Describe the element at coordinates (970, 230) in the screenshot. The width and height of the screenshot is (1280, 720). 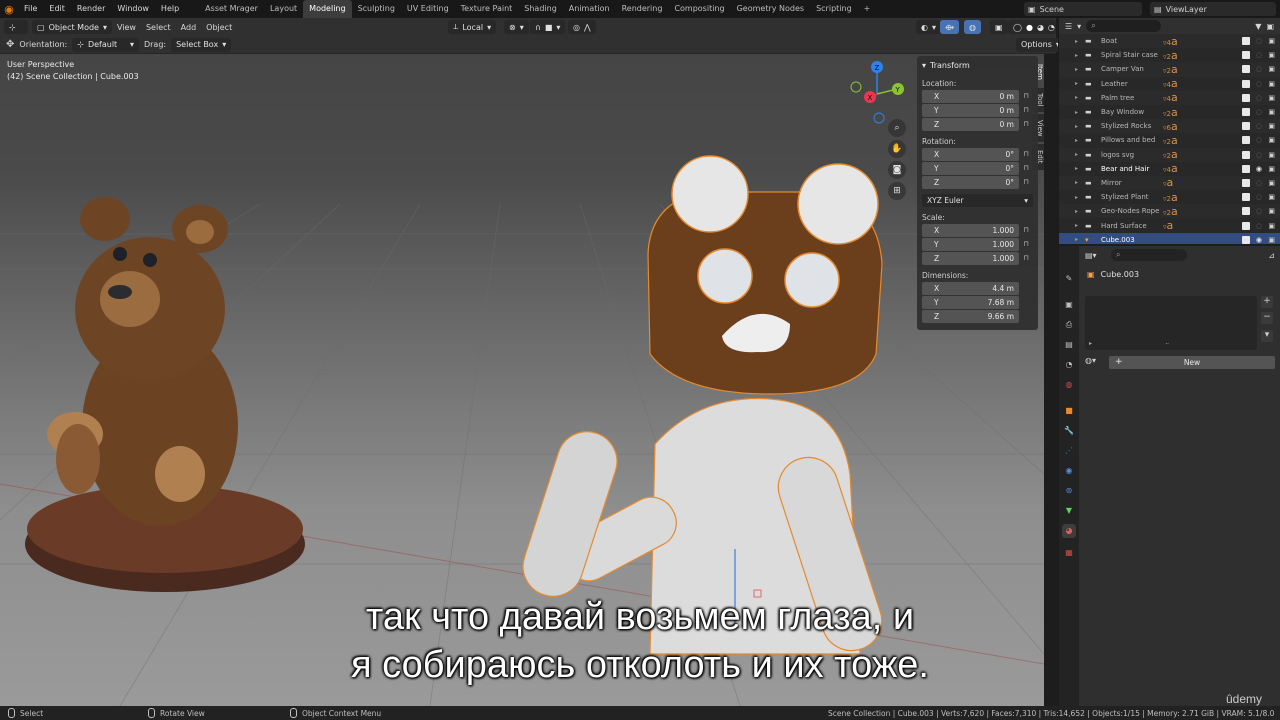
I see `scale-x-field: X 1.000` at that location.